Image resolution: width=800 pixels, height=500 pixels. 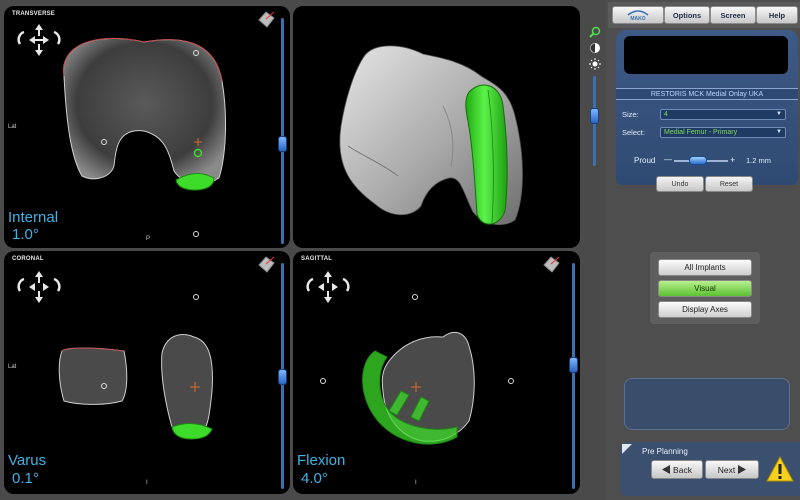 What do you see at coordinates (573, 376) in the screenshot?
I see `sagittal-slice-slider` at bounding box center [573, 376].